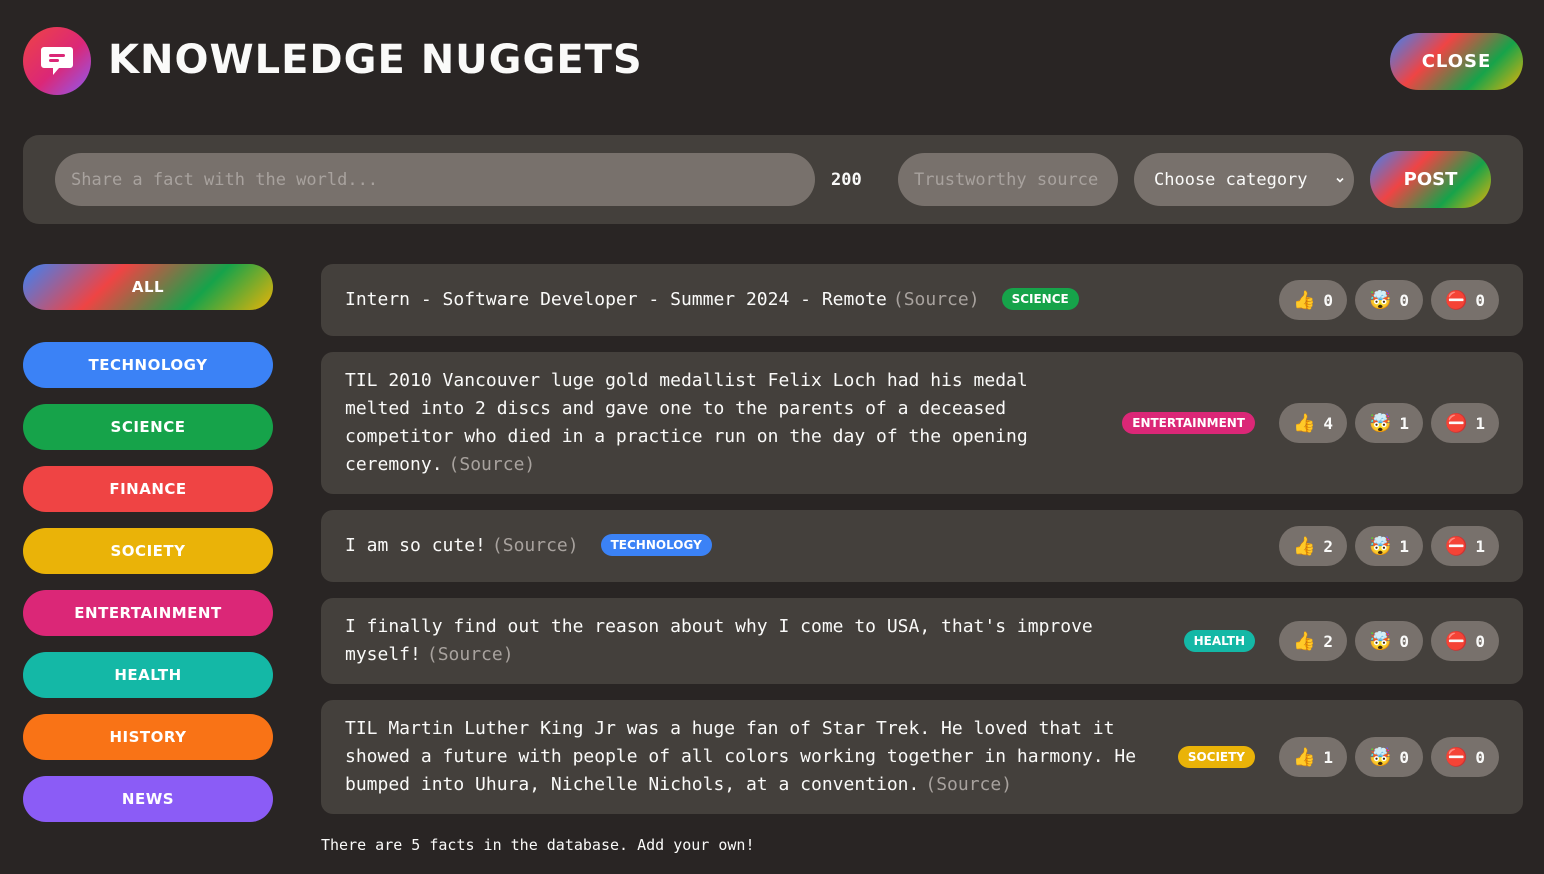  What do you see at coordinates (1328, 300) in the screenshot?
I see `like-count: 0` at bounding box center [1328, 300].